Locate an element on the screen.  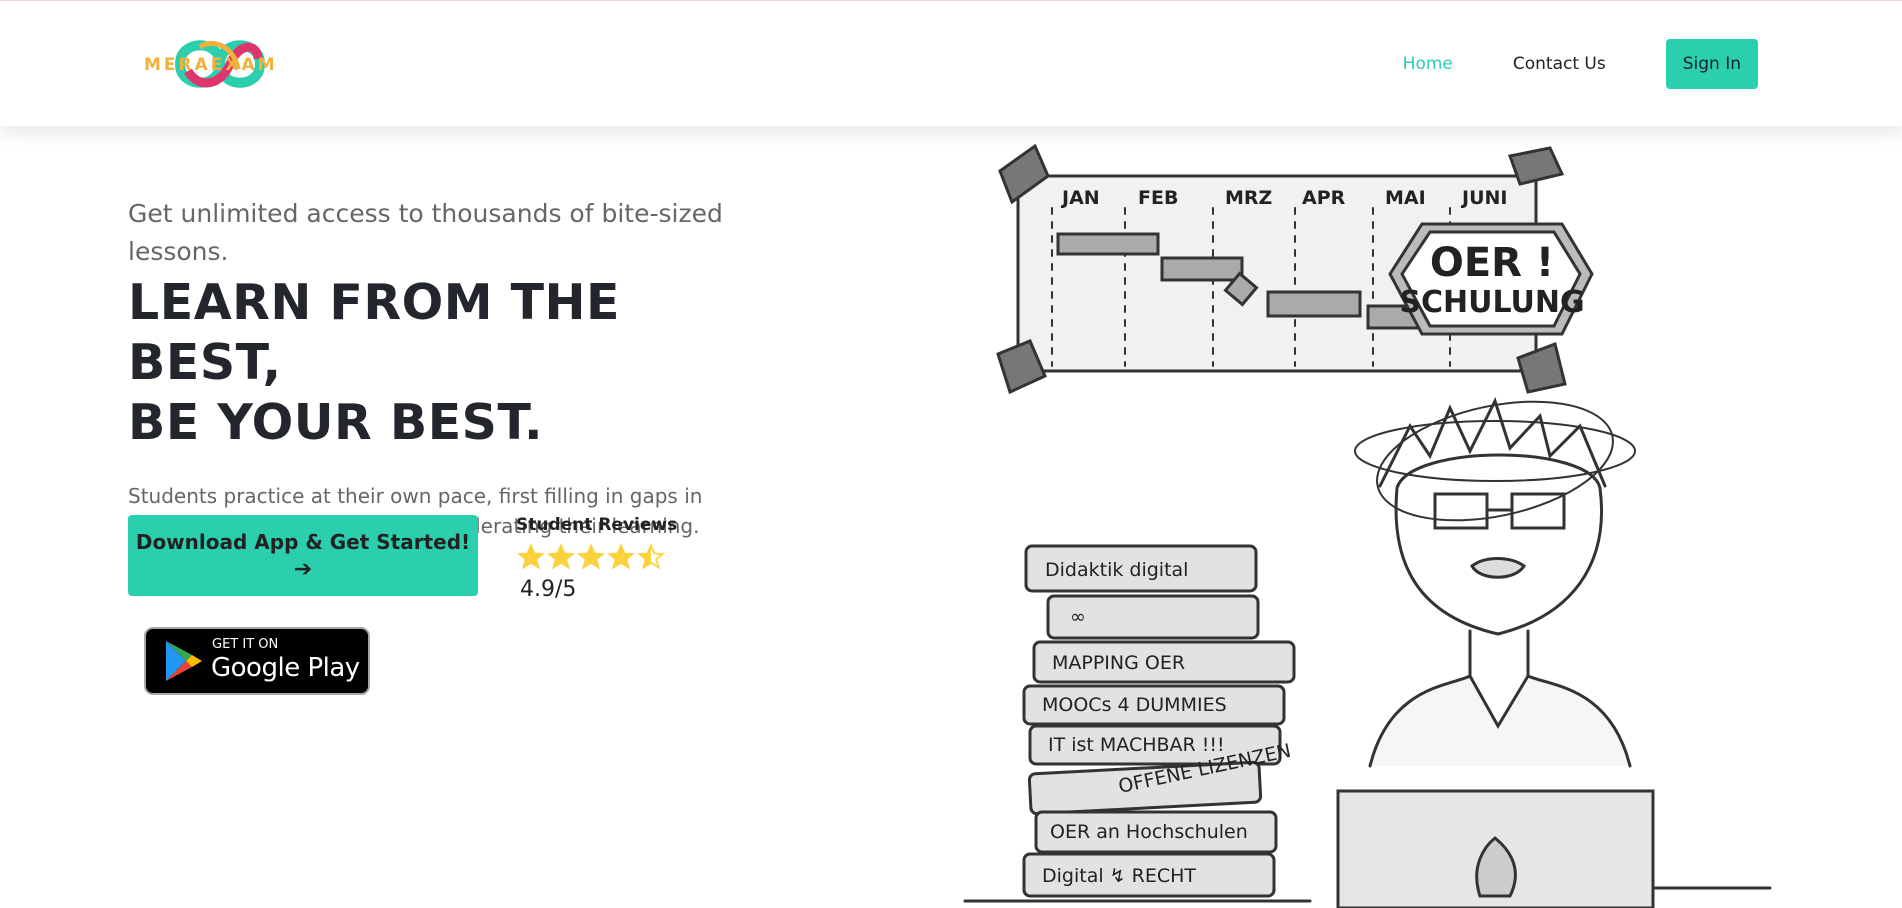
nav-contact-link: Contact Us is located at coordinates (1559, 64).